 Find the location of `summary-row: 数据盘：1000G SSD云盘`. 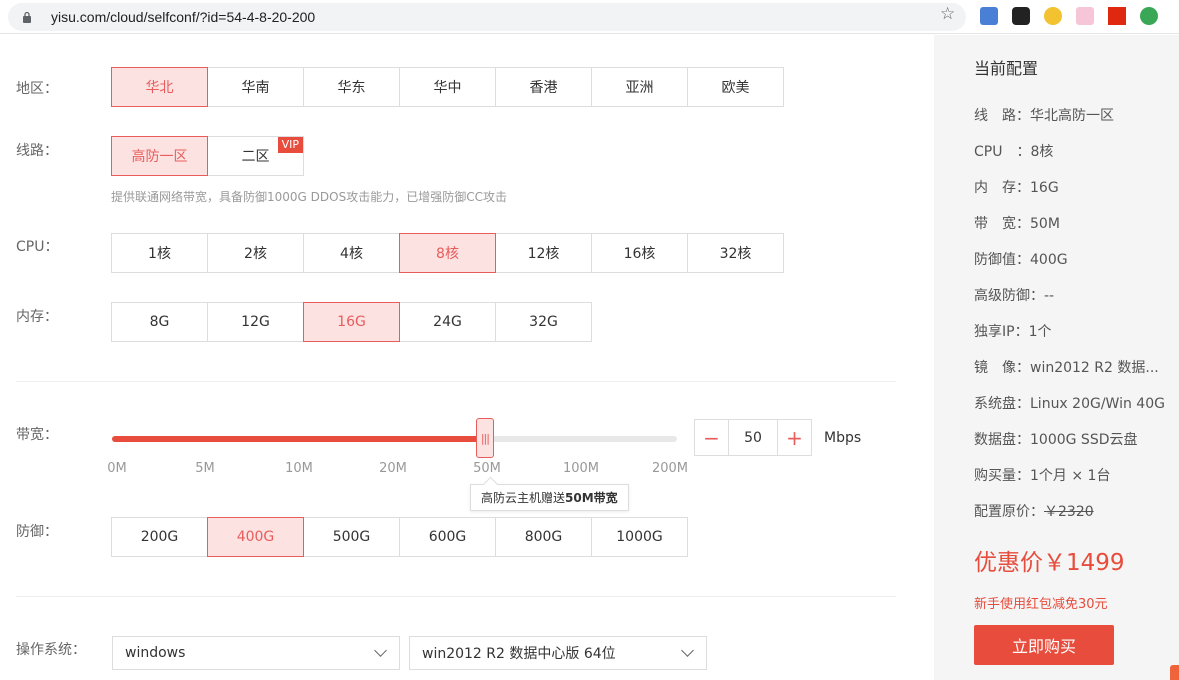

summary-row: 数据盘：1000G SSD云盘 is located at coordinates (1074, 439).